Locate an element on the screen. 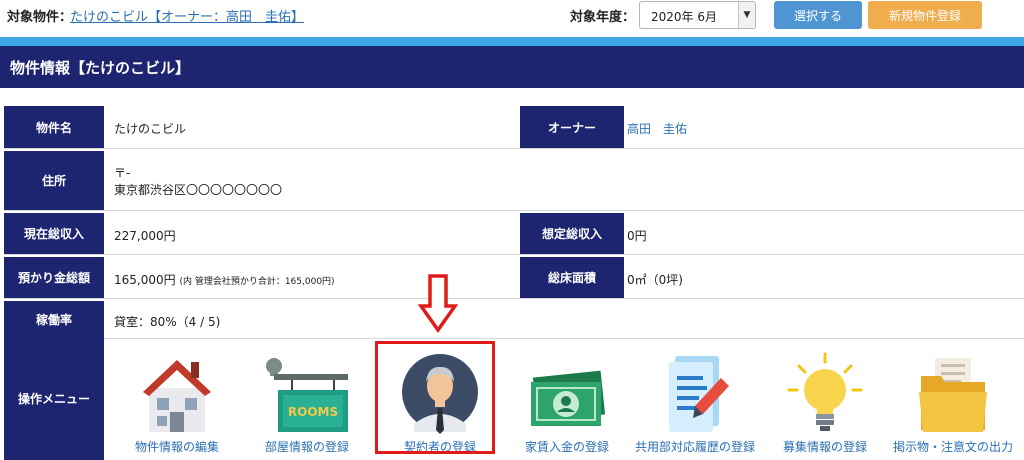 The height and width of the screenshot is (460, 1024). year-select: 2020年 6月 ▼ is located at coordinates (697, 15).